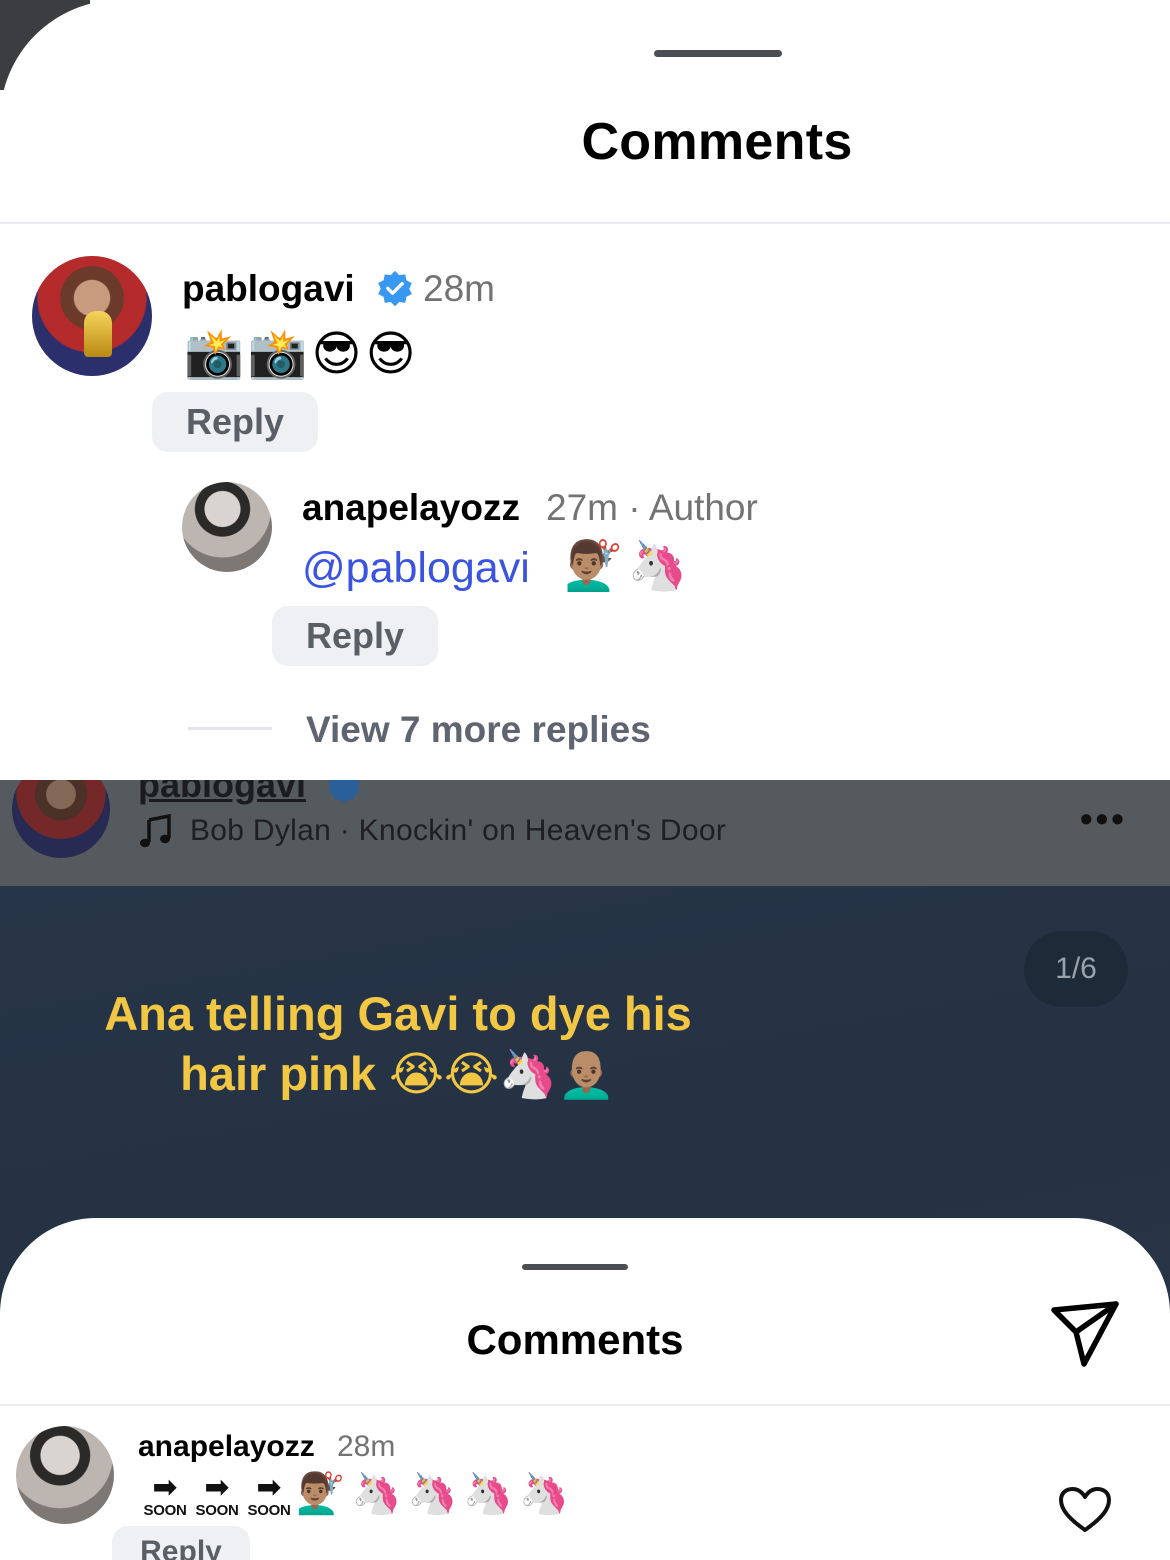 This screenshot has width=1170, height=1560. What do you see at coordinates (302, 354) in the screenshot?
I see `comment-text: 📸📸😎😎` at bounding box center [302, 354].